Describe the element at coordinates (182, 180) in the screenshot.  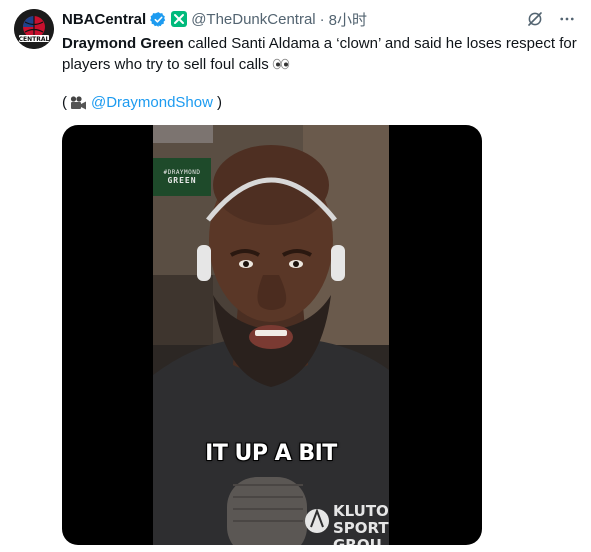
I see `logo-bottom-text: GREEN` at that location.